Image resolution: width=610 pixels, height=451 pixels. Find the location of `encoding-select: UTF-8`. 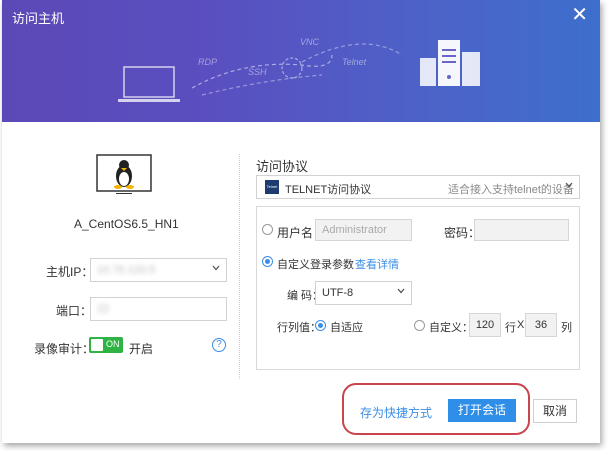

encoding-select: UTF-8 is located at coordinates (363, 293).